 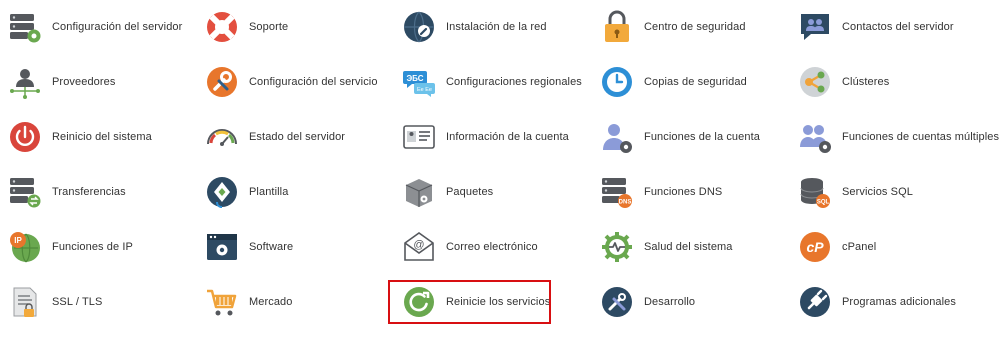 I want to click on shopping-cart-icon, so click(x=222, y=302).